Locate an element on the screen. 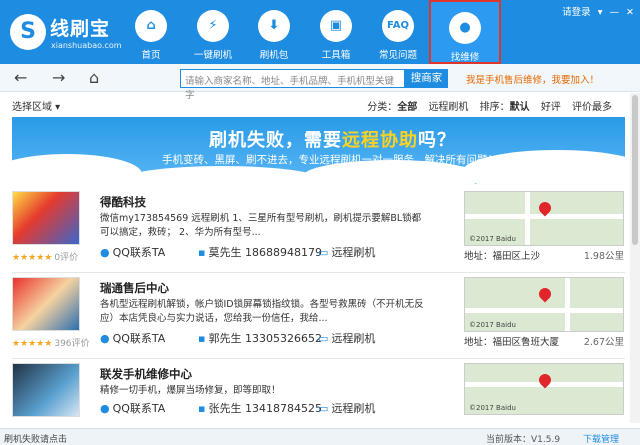  search-input: 请输入商家名称、地址、手机品牌、手机机型关键字 is located at coordinates (292, 85).